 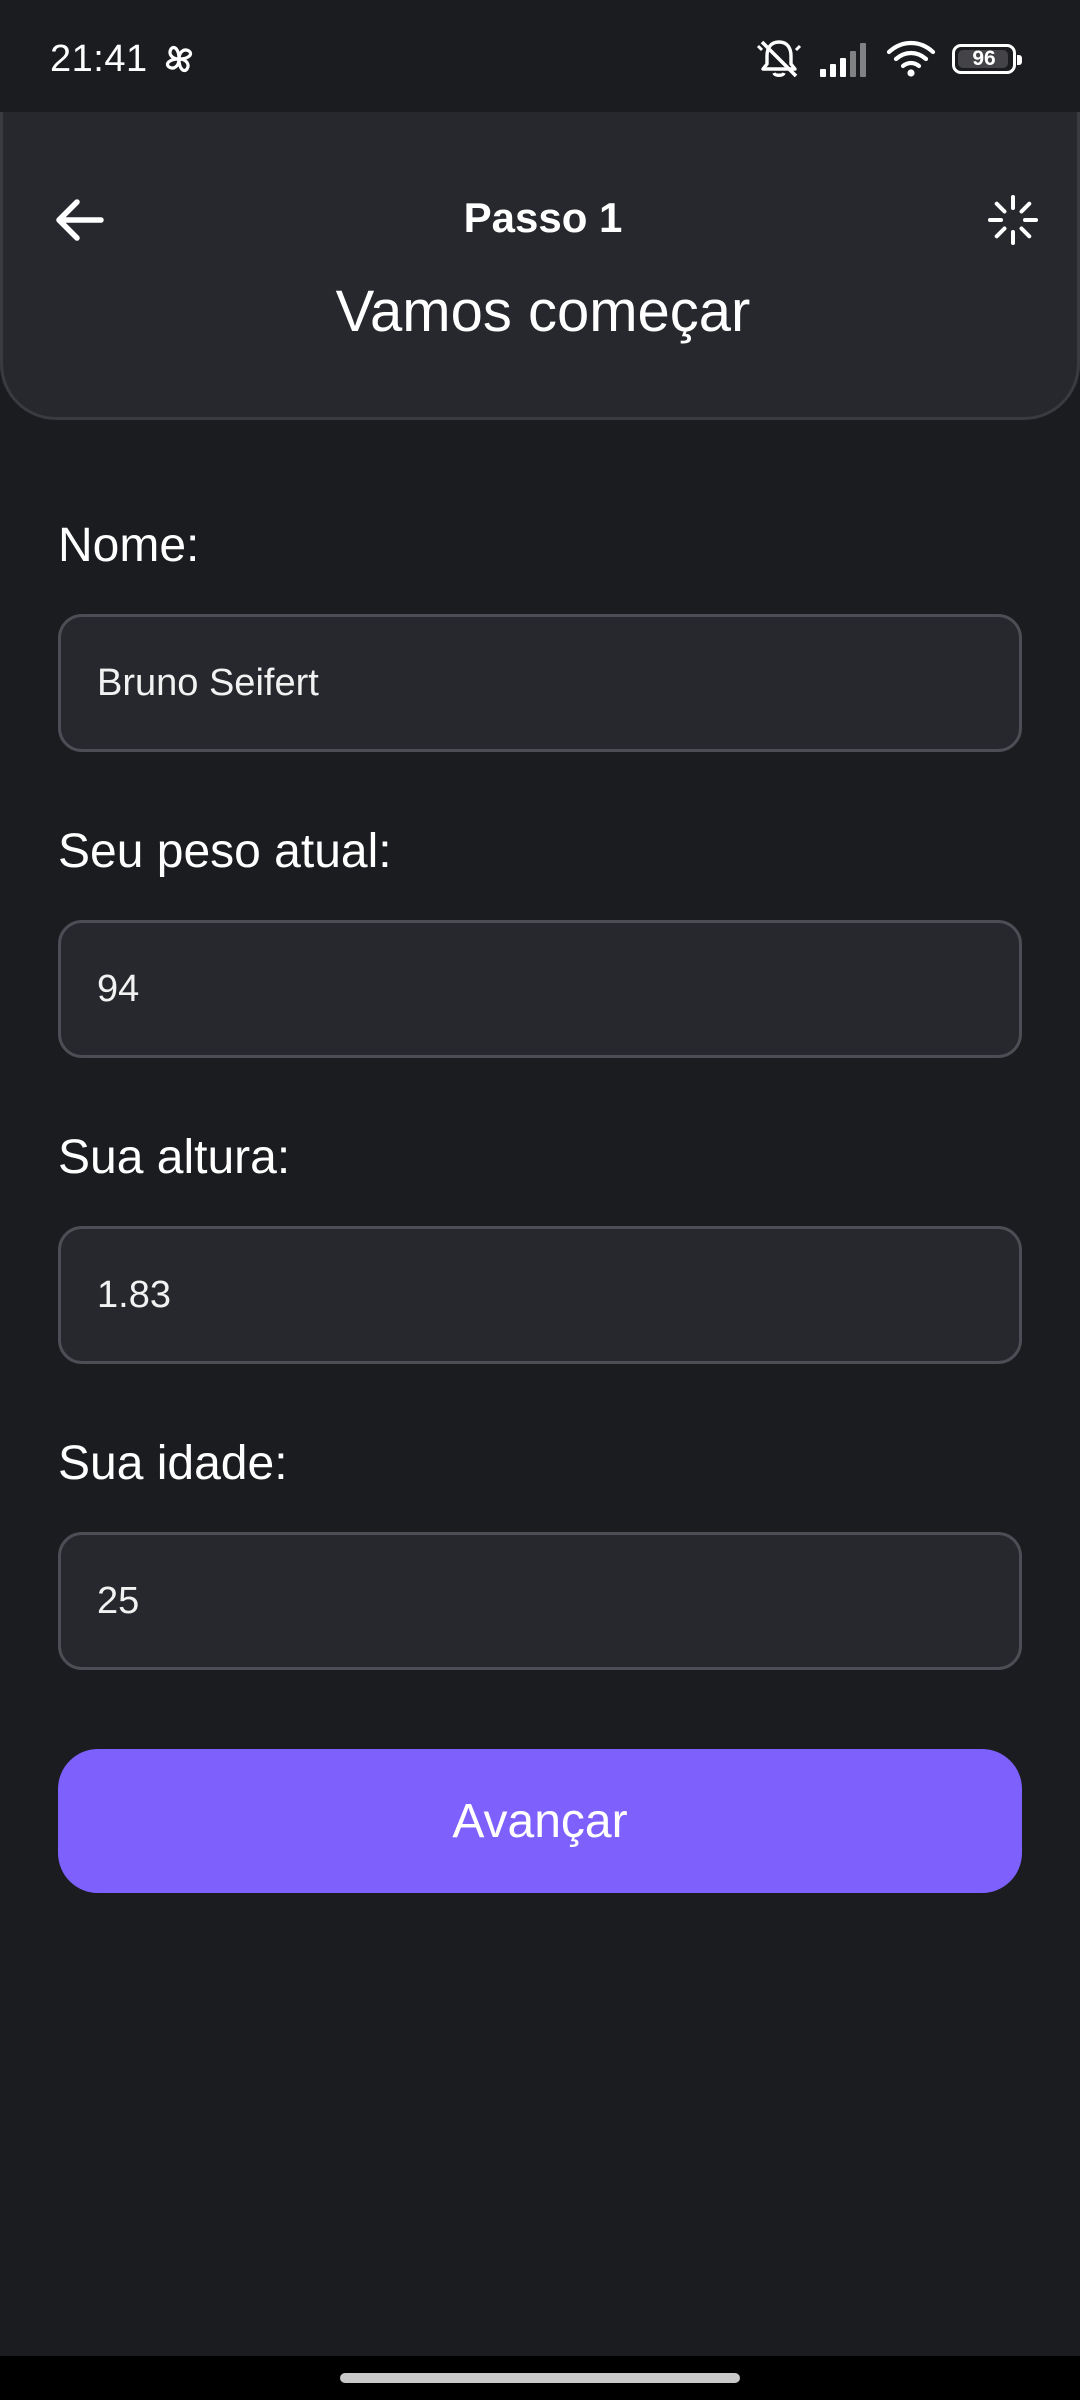 What do you see at coordinates (984, 58) in the screenshot?
I see `battery-level: 96` at bounding box center [984, 58].